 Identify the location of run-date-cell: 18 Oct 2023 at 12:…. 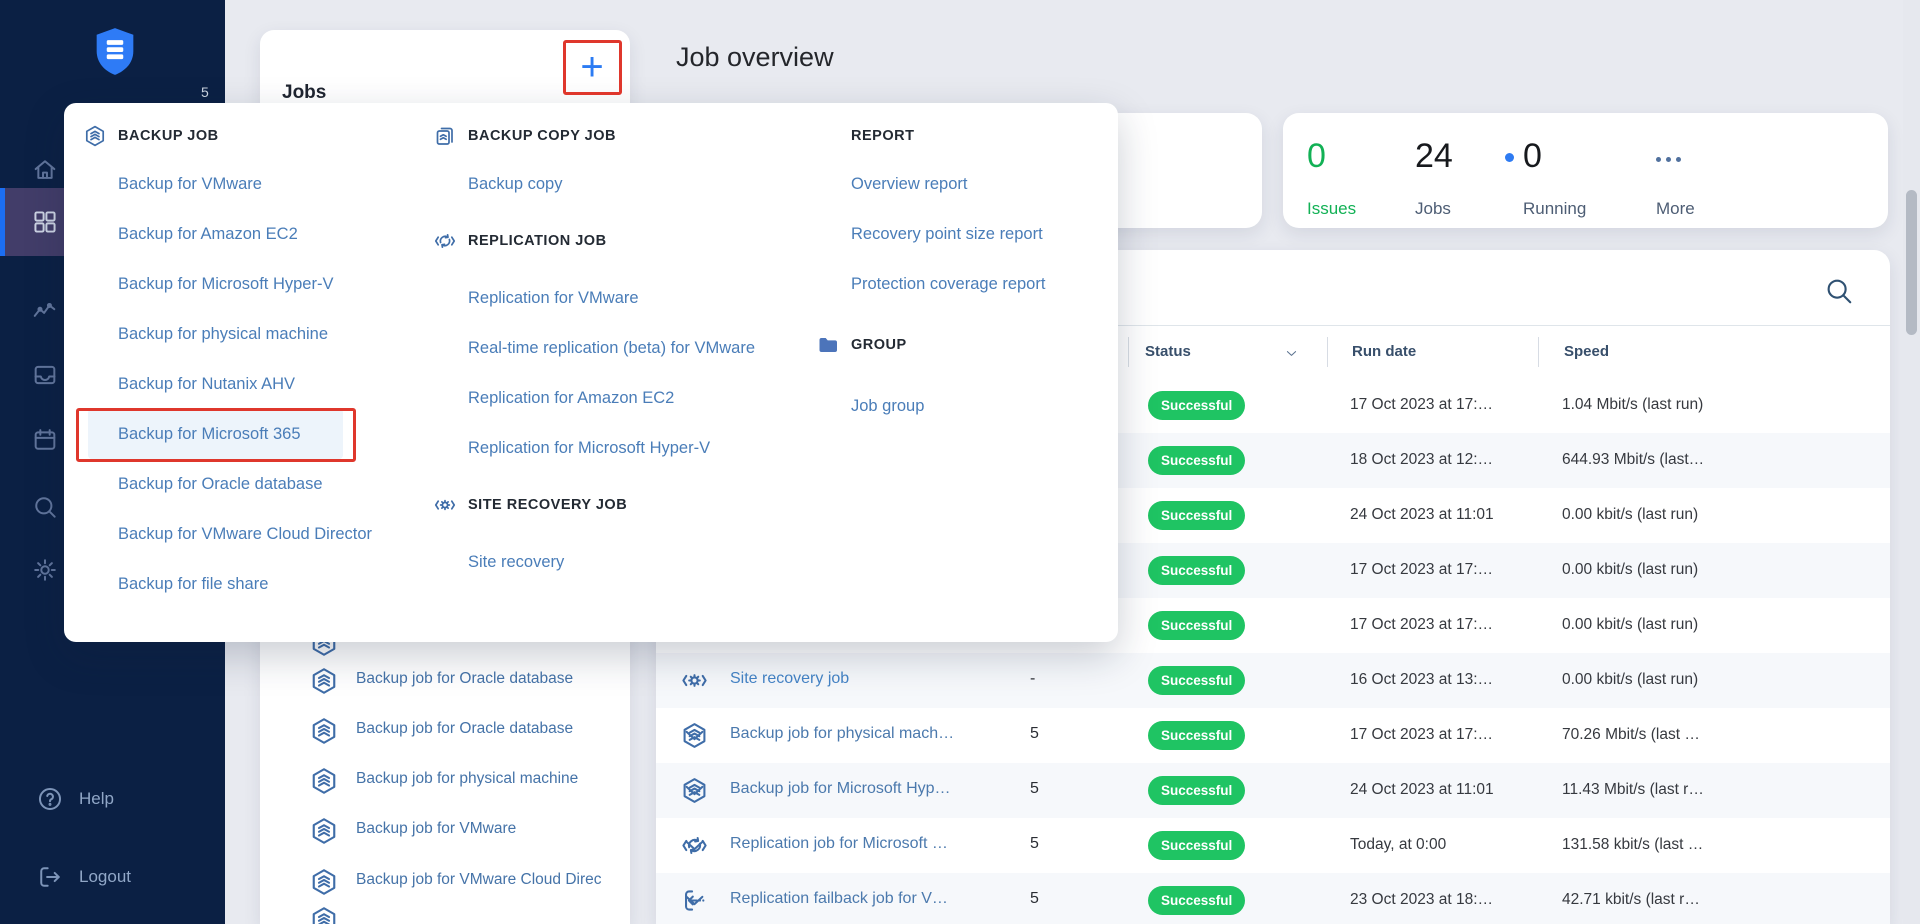
(1422, 459).